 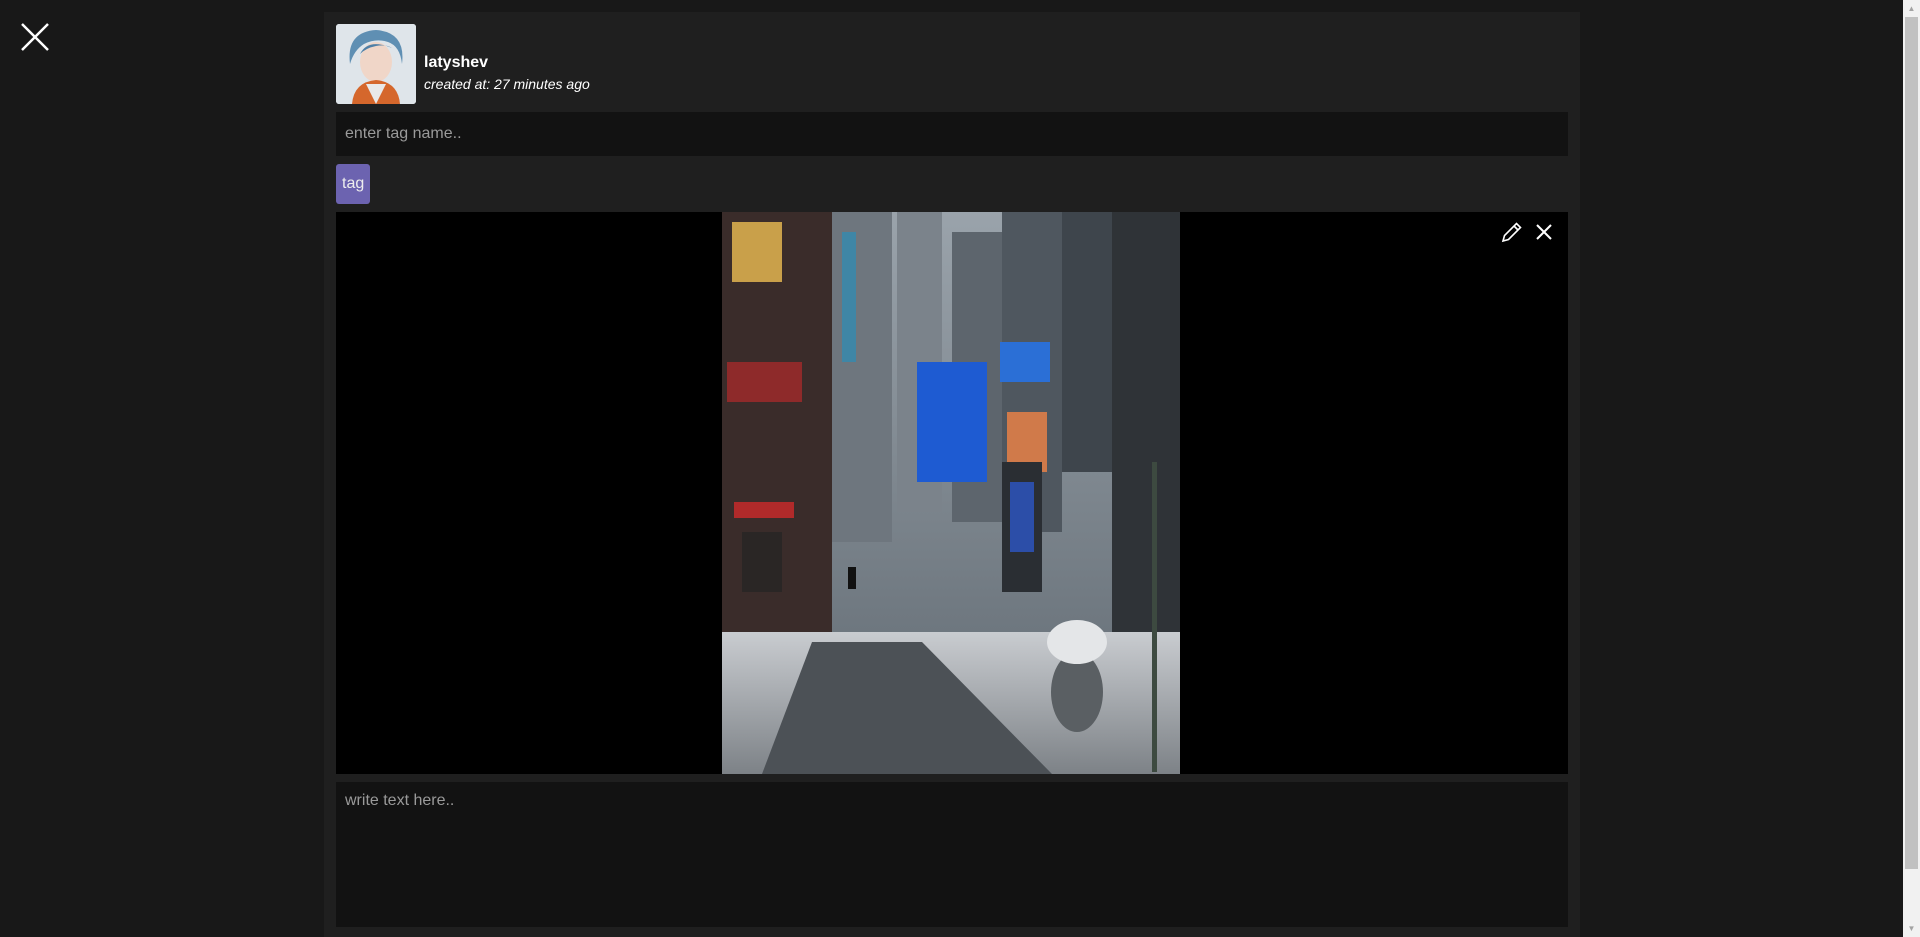 I want to click on edit-image-button, so click(x=1512, y=232).